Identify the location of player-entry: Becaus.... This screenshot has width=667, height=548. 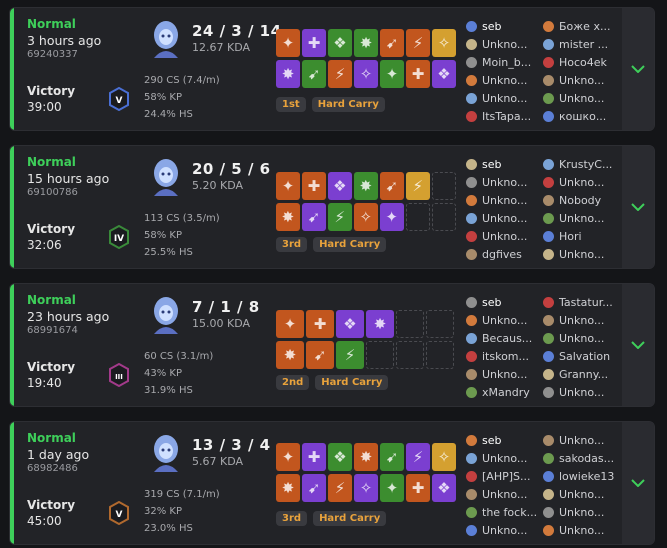
(499, 338).